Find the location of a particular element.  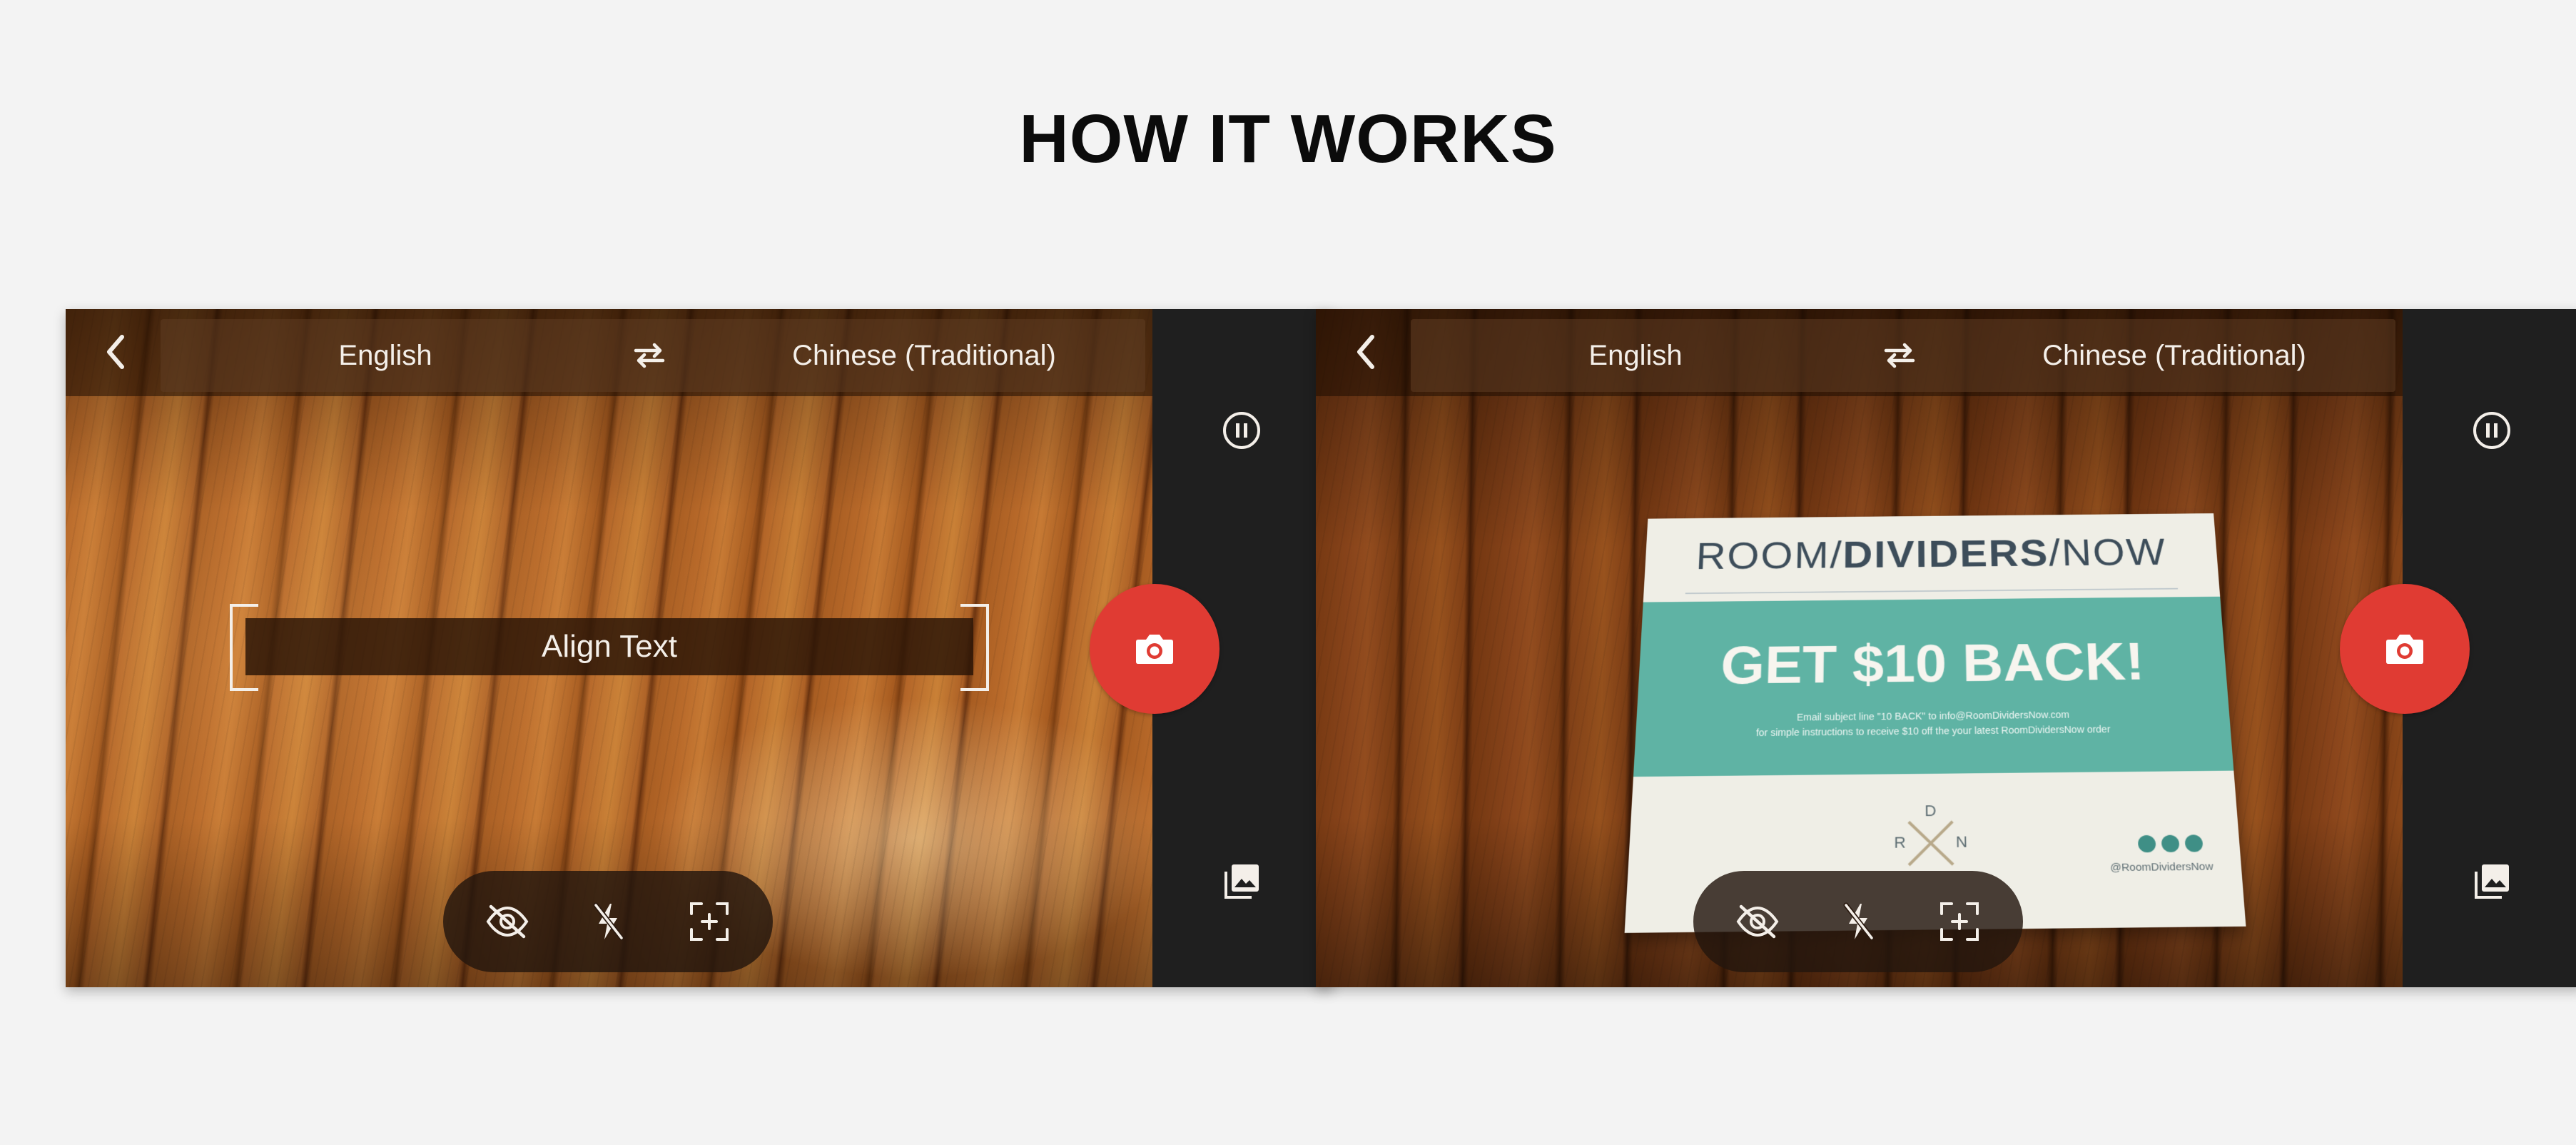

flyer-logo: ROOM/DIVIDERS/NOW is located at coordinates (1932, 553).